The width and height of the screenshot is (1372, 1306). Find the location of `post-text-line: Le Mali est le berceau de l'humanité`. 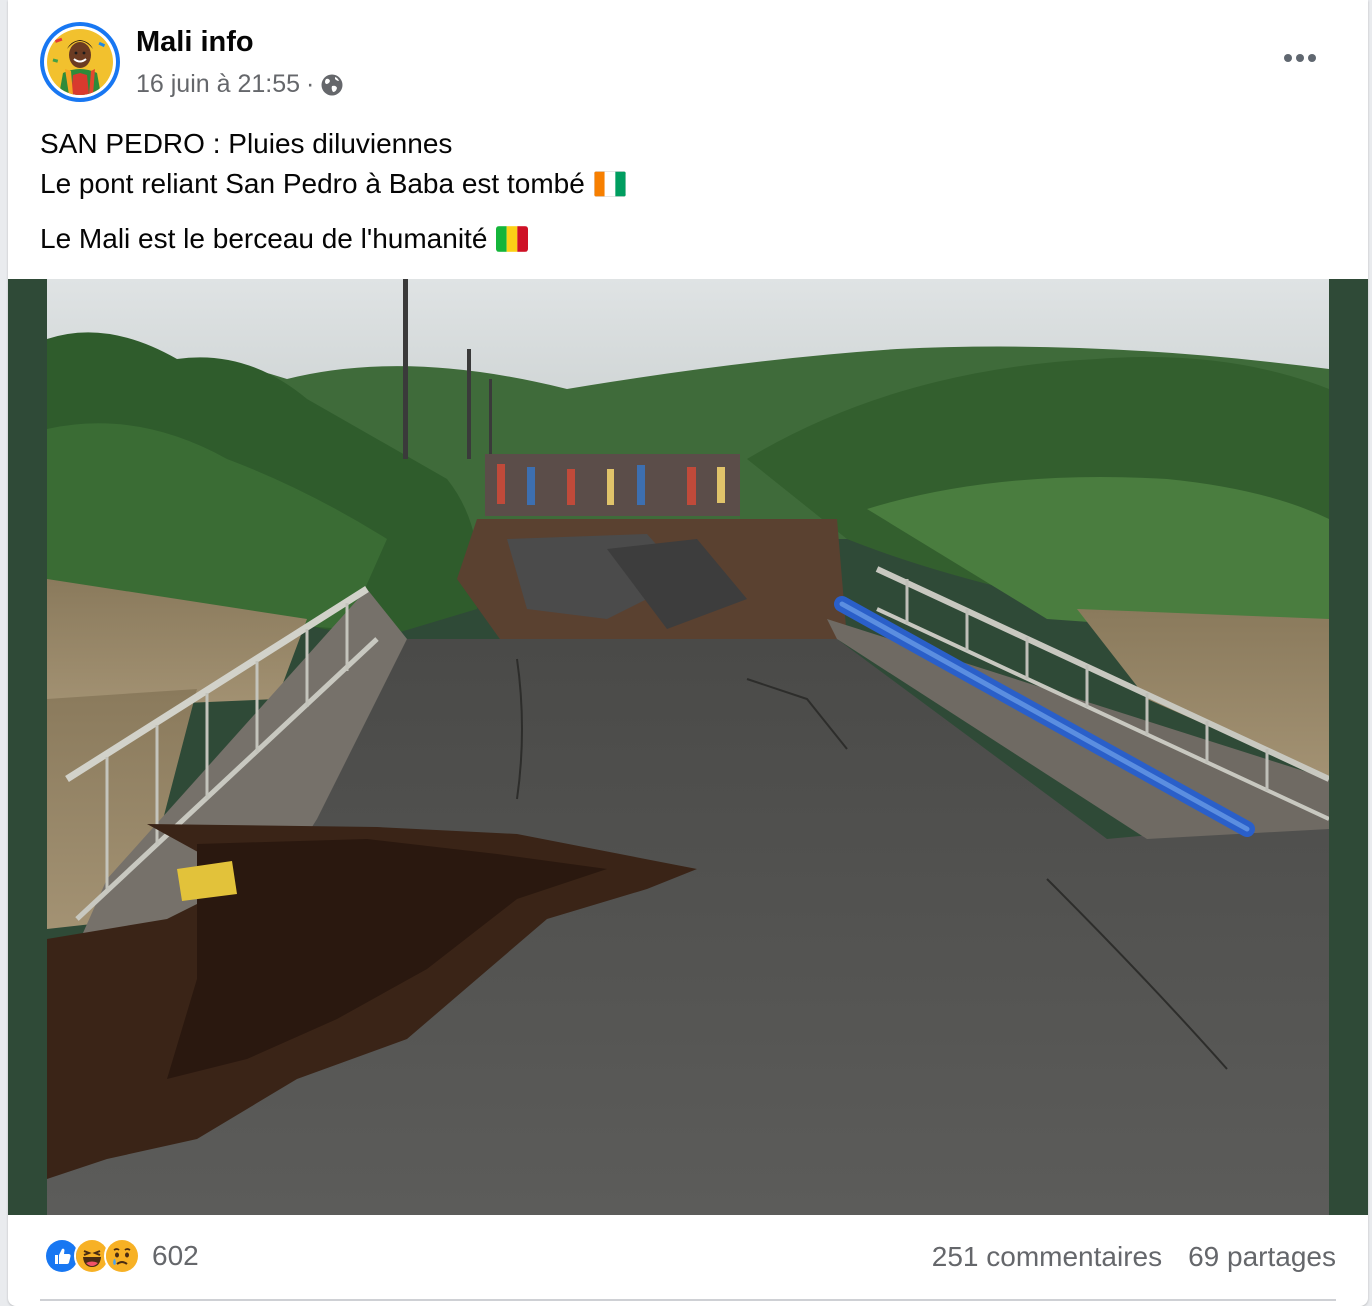

post-text-line: Le Mali est le berceau de l'humanité is located at coordinates (690, 239).